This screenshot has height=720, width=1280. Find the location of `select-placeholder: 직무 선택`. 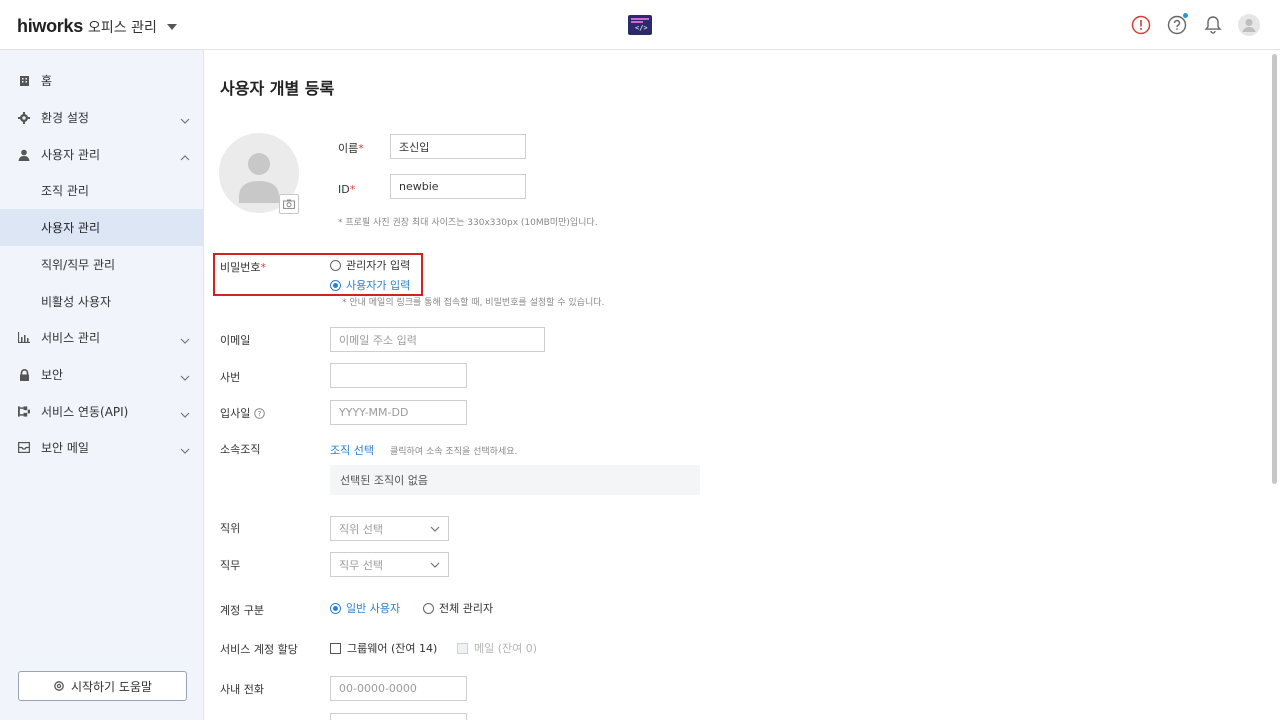

select-placeholder: 직무 선택 is located at coordinates (361, 565).